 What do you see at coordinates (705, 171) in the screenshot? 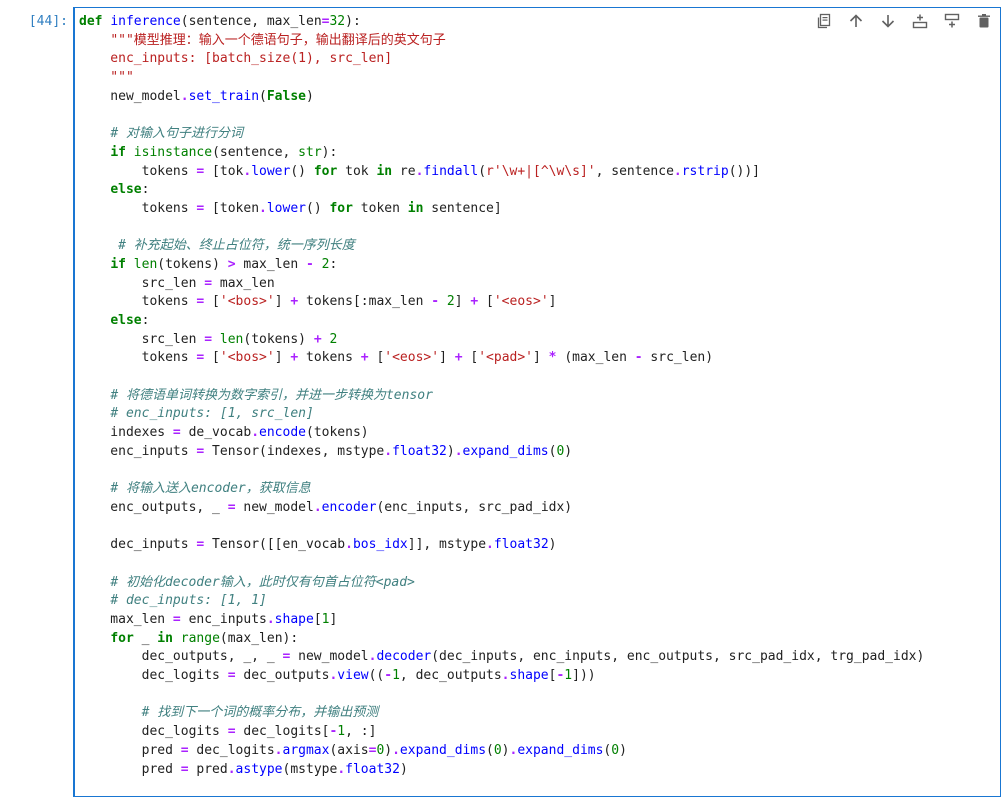
I see `code-token: rstrip` at bounding box center [705, 171].